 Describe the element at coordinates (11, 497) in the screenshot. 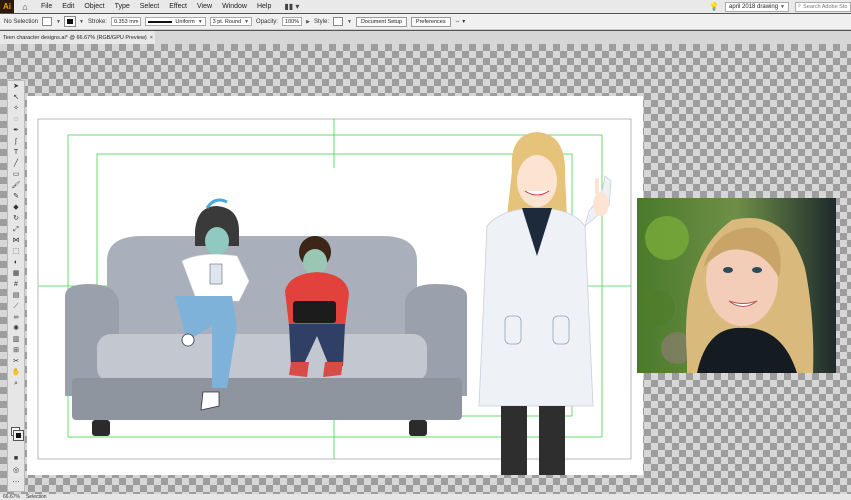

I see `zoom-level: 66.67%` at that location.